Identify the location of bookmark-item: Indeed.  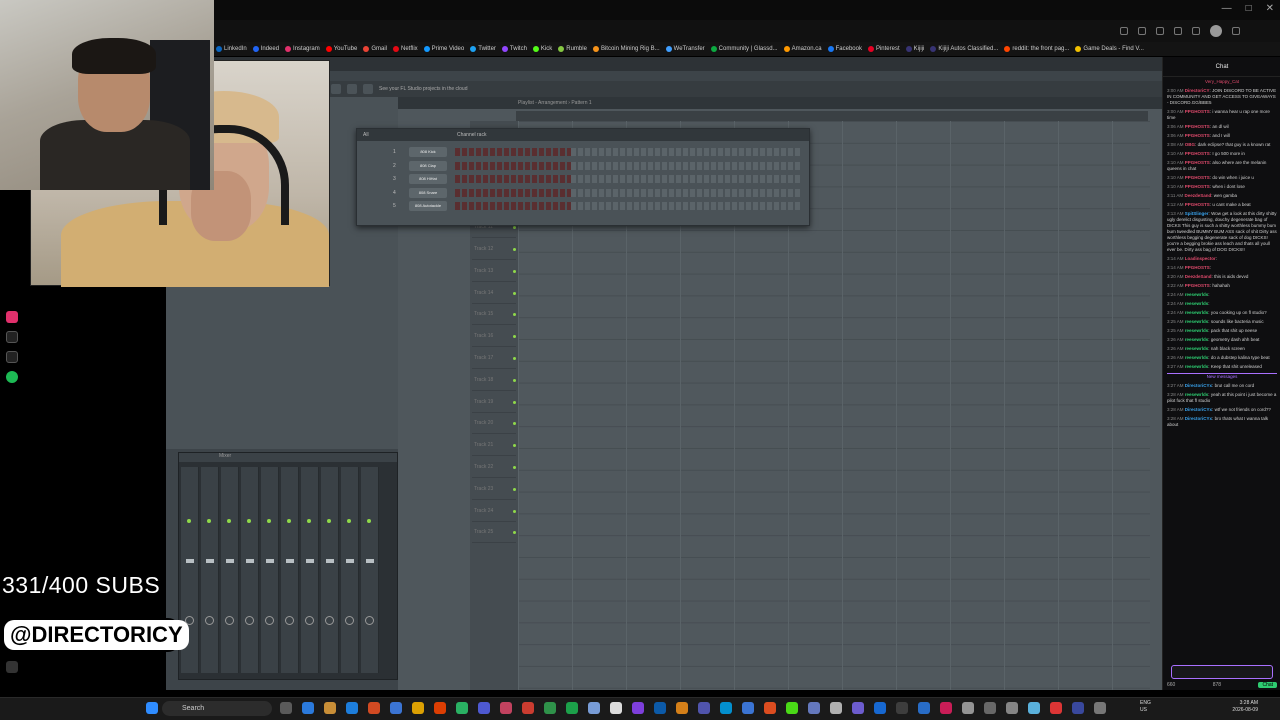
(265, 49).